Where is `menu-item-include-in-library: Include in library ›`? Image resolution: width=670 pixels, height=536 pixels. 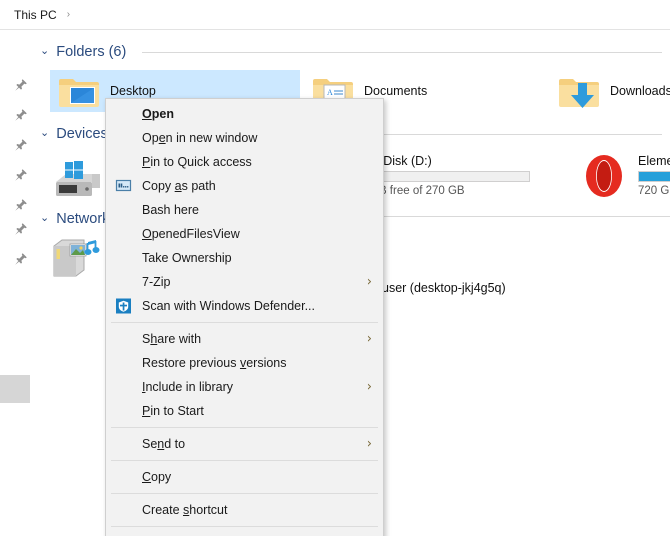 menu-item-include-in-library: Include in library › is located at coordinates (244, 387).